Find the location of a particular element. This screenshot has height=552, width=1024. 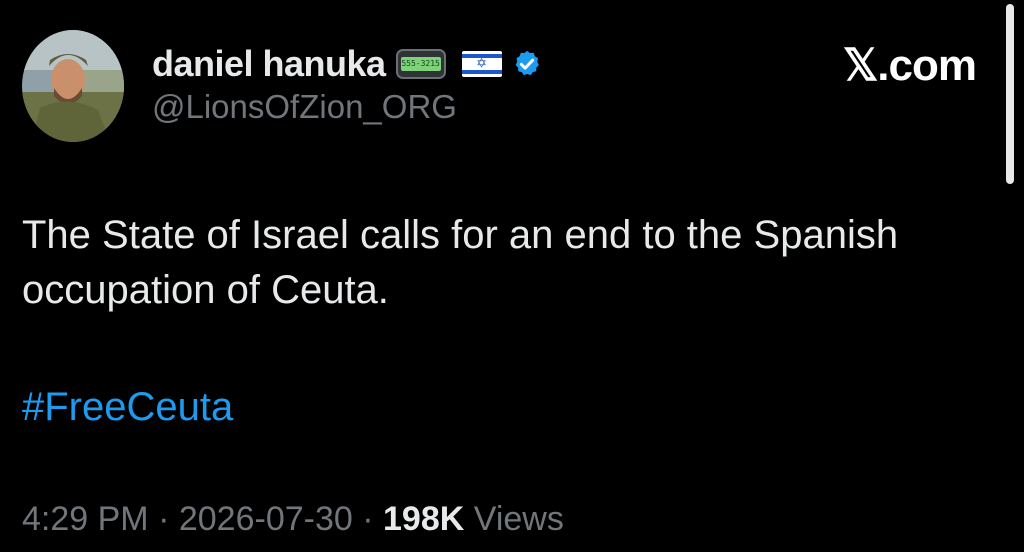

author-display-name: daniel hanuka is located at coordinates (269, 64).